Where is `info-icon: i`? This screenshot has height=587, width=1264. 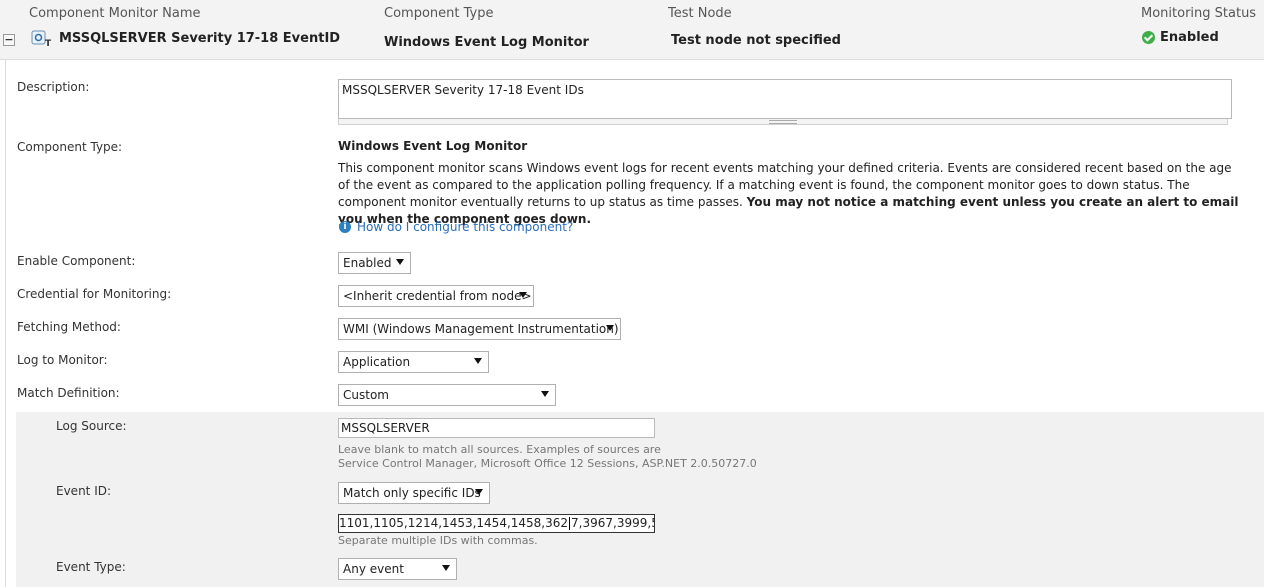 info-icon: i is located at coordinates (345, 227).